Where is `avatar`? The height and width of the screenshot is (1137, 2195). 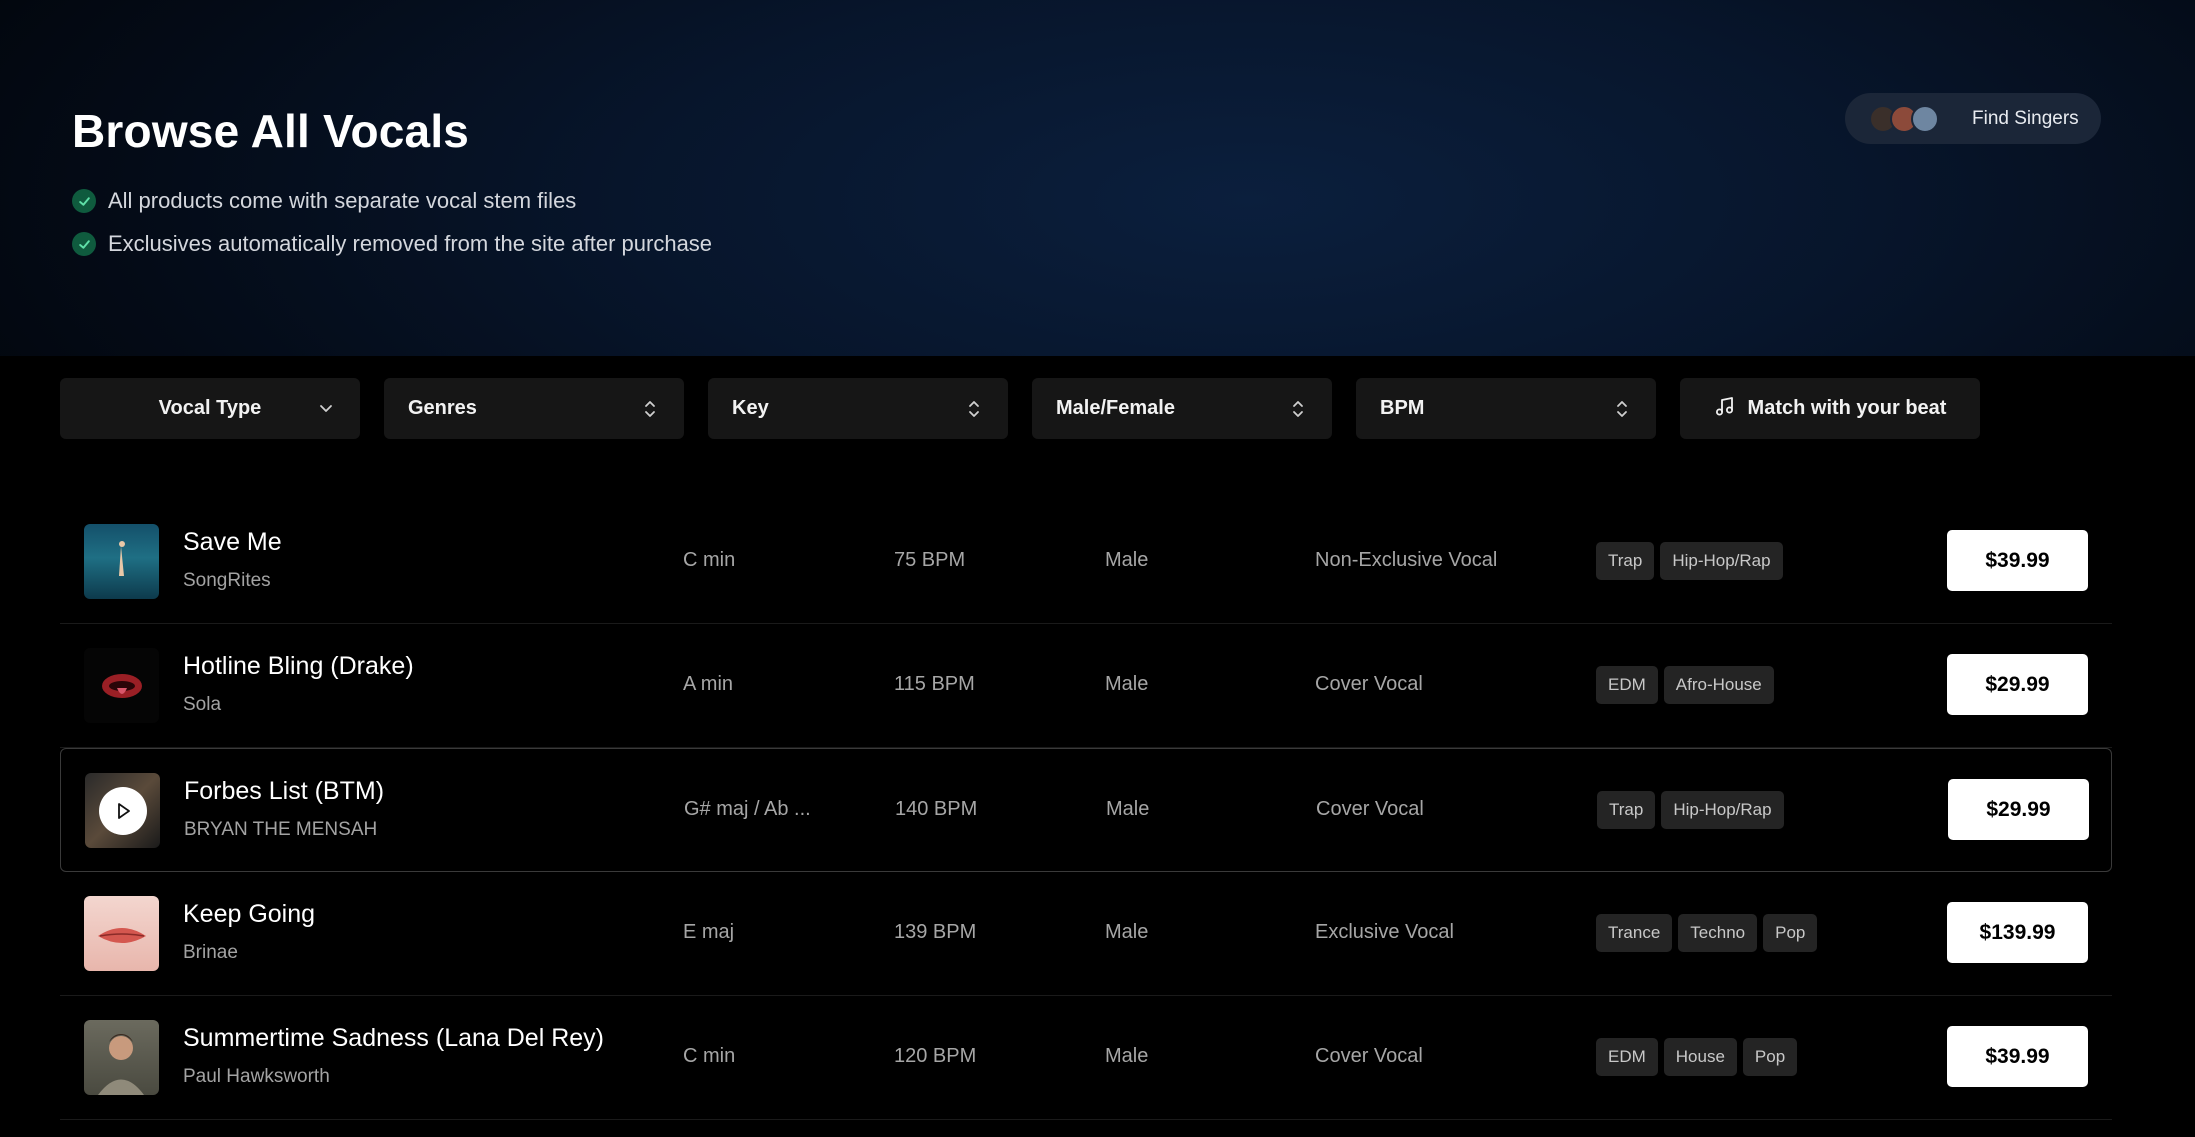 avatar is located at coordinates (1925, 118).